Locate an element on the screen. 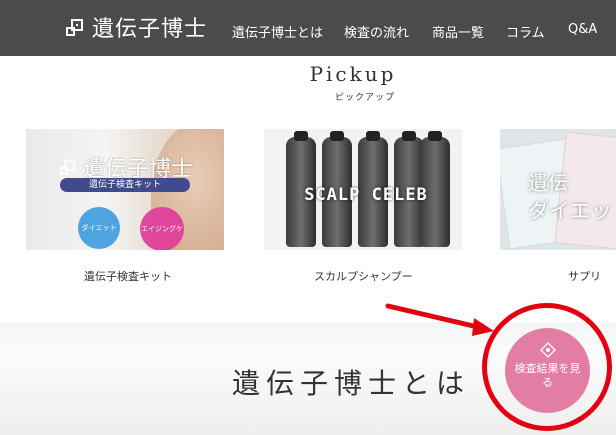  pickup-title: Pickup is located at coordinates (353, 74).